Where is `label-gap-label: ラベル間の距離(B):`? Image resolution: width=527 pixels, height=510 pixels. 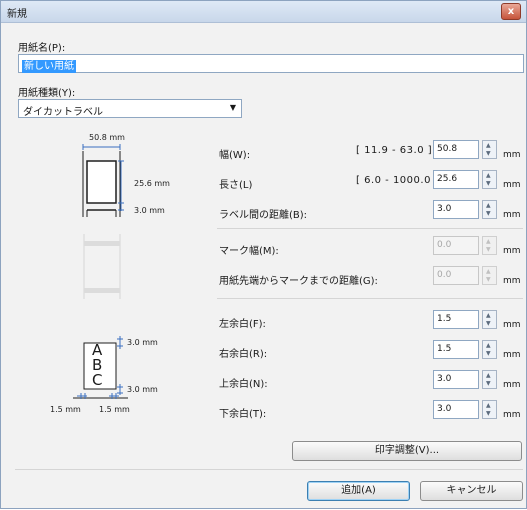
label-gap-label: ラベル間の距離(B): is located at coordinates (263, 215).